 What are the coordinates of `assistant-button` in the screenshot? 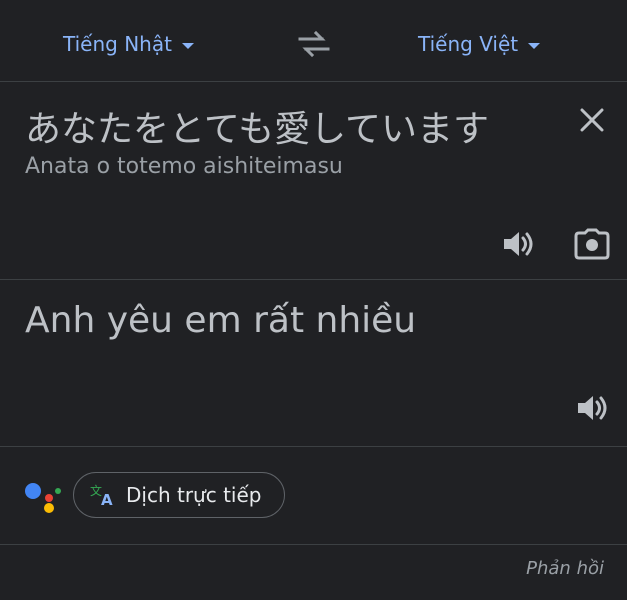 It's located at (42, 497).